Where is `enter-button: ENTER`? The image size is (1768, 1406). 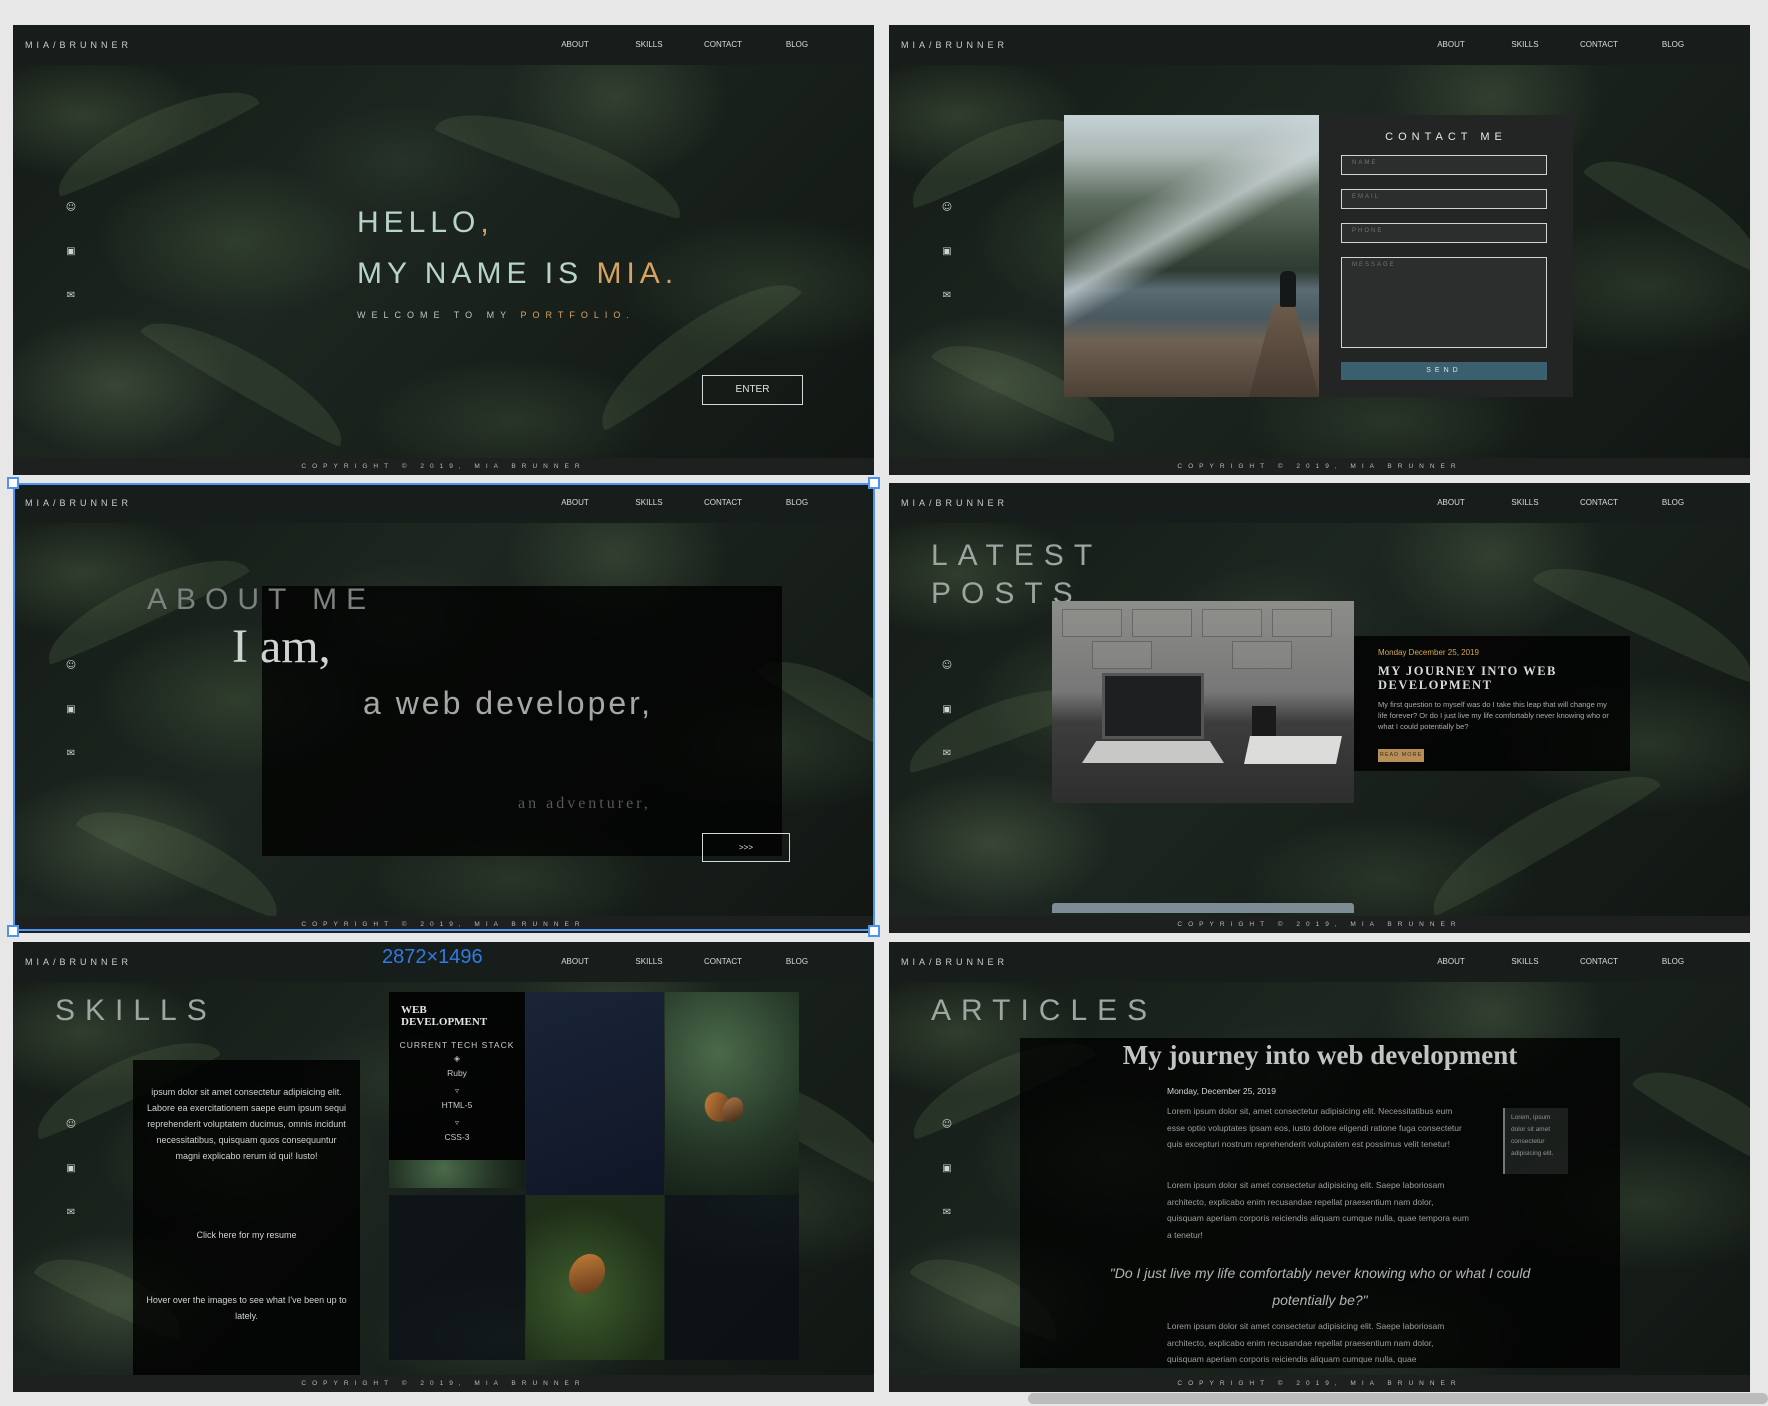
enter-button: ENTER is located at coordinates (752, 390).